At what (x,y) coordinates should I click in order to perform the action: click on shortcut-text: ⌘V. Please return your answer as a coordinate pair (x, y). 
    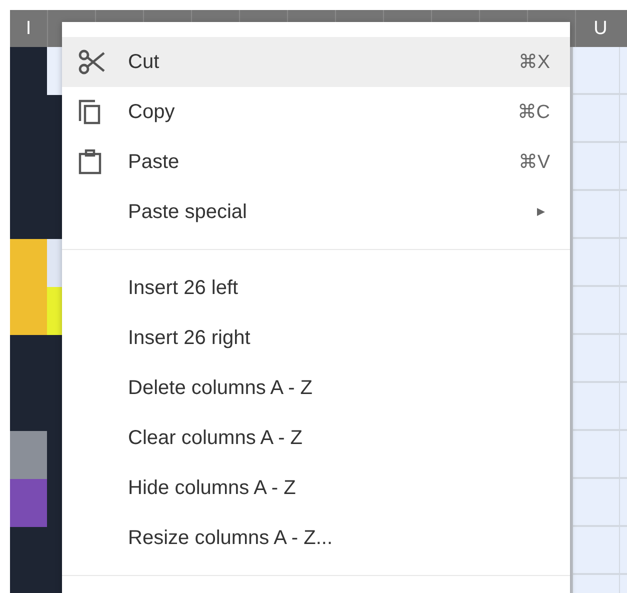
    Looking at the image, I should click on (534, 162).